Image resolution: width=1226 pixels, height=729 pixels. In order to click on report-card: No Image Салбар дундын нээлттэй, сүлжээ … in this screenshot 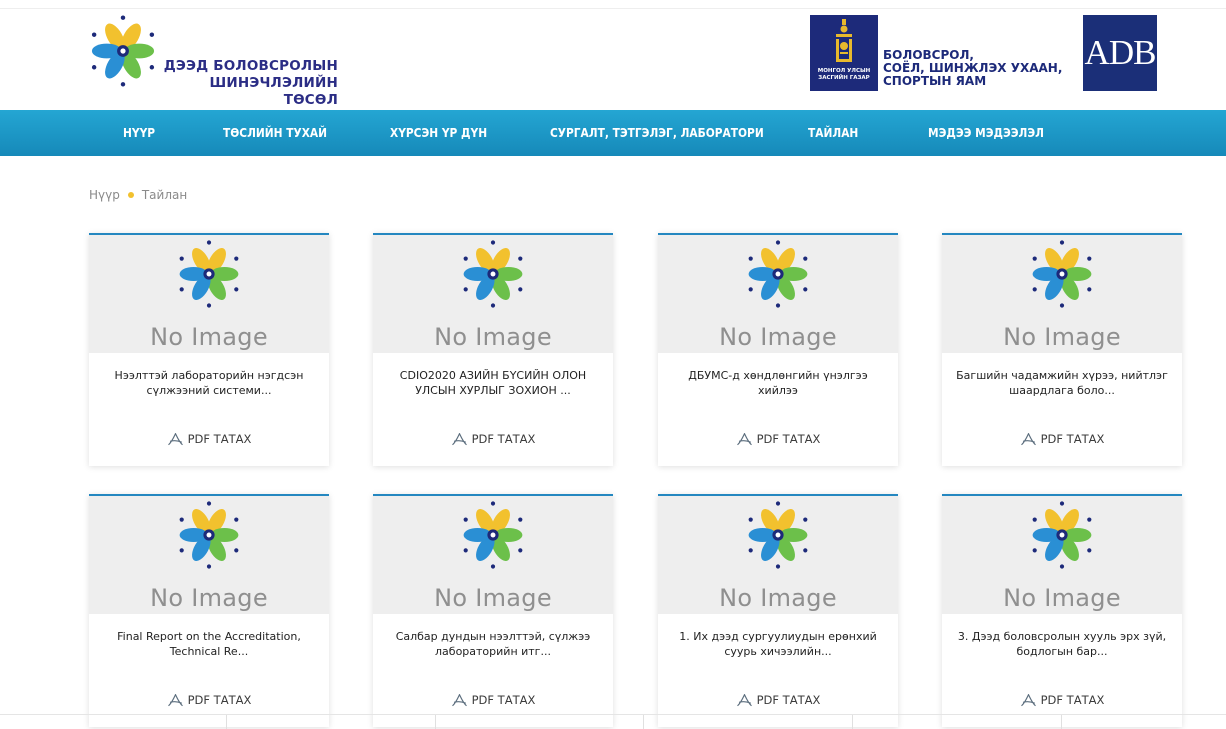, I will do `click(493, 610)`.